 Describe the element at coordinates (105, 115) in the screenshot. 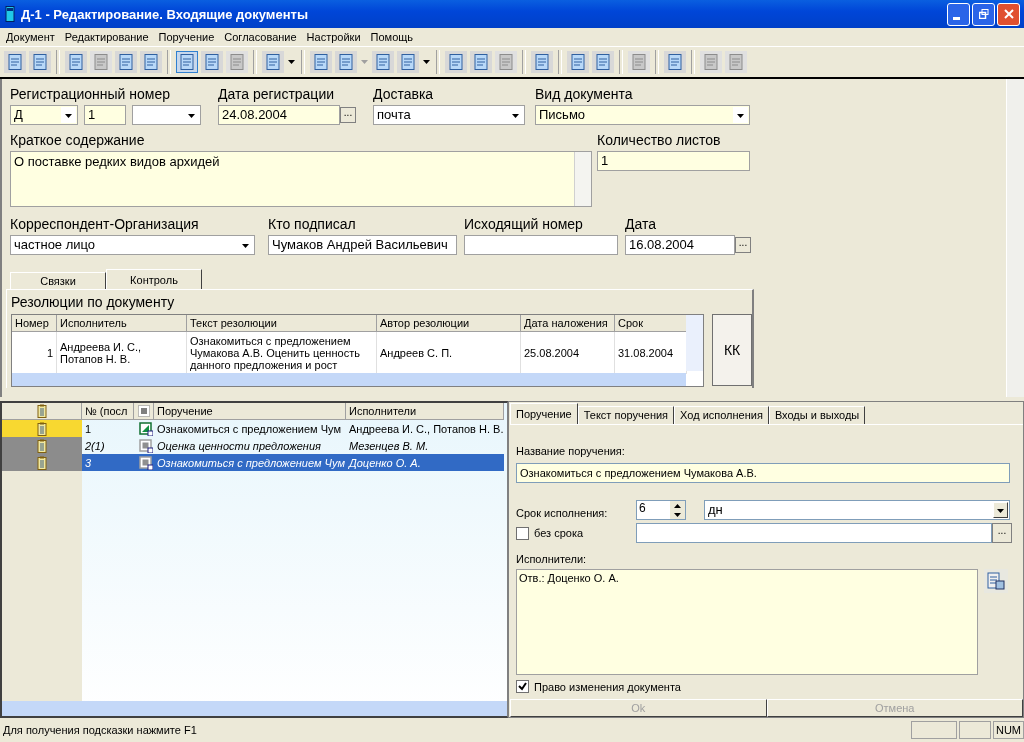

I see `number-field: 1` at that location.